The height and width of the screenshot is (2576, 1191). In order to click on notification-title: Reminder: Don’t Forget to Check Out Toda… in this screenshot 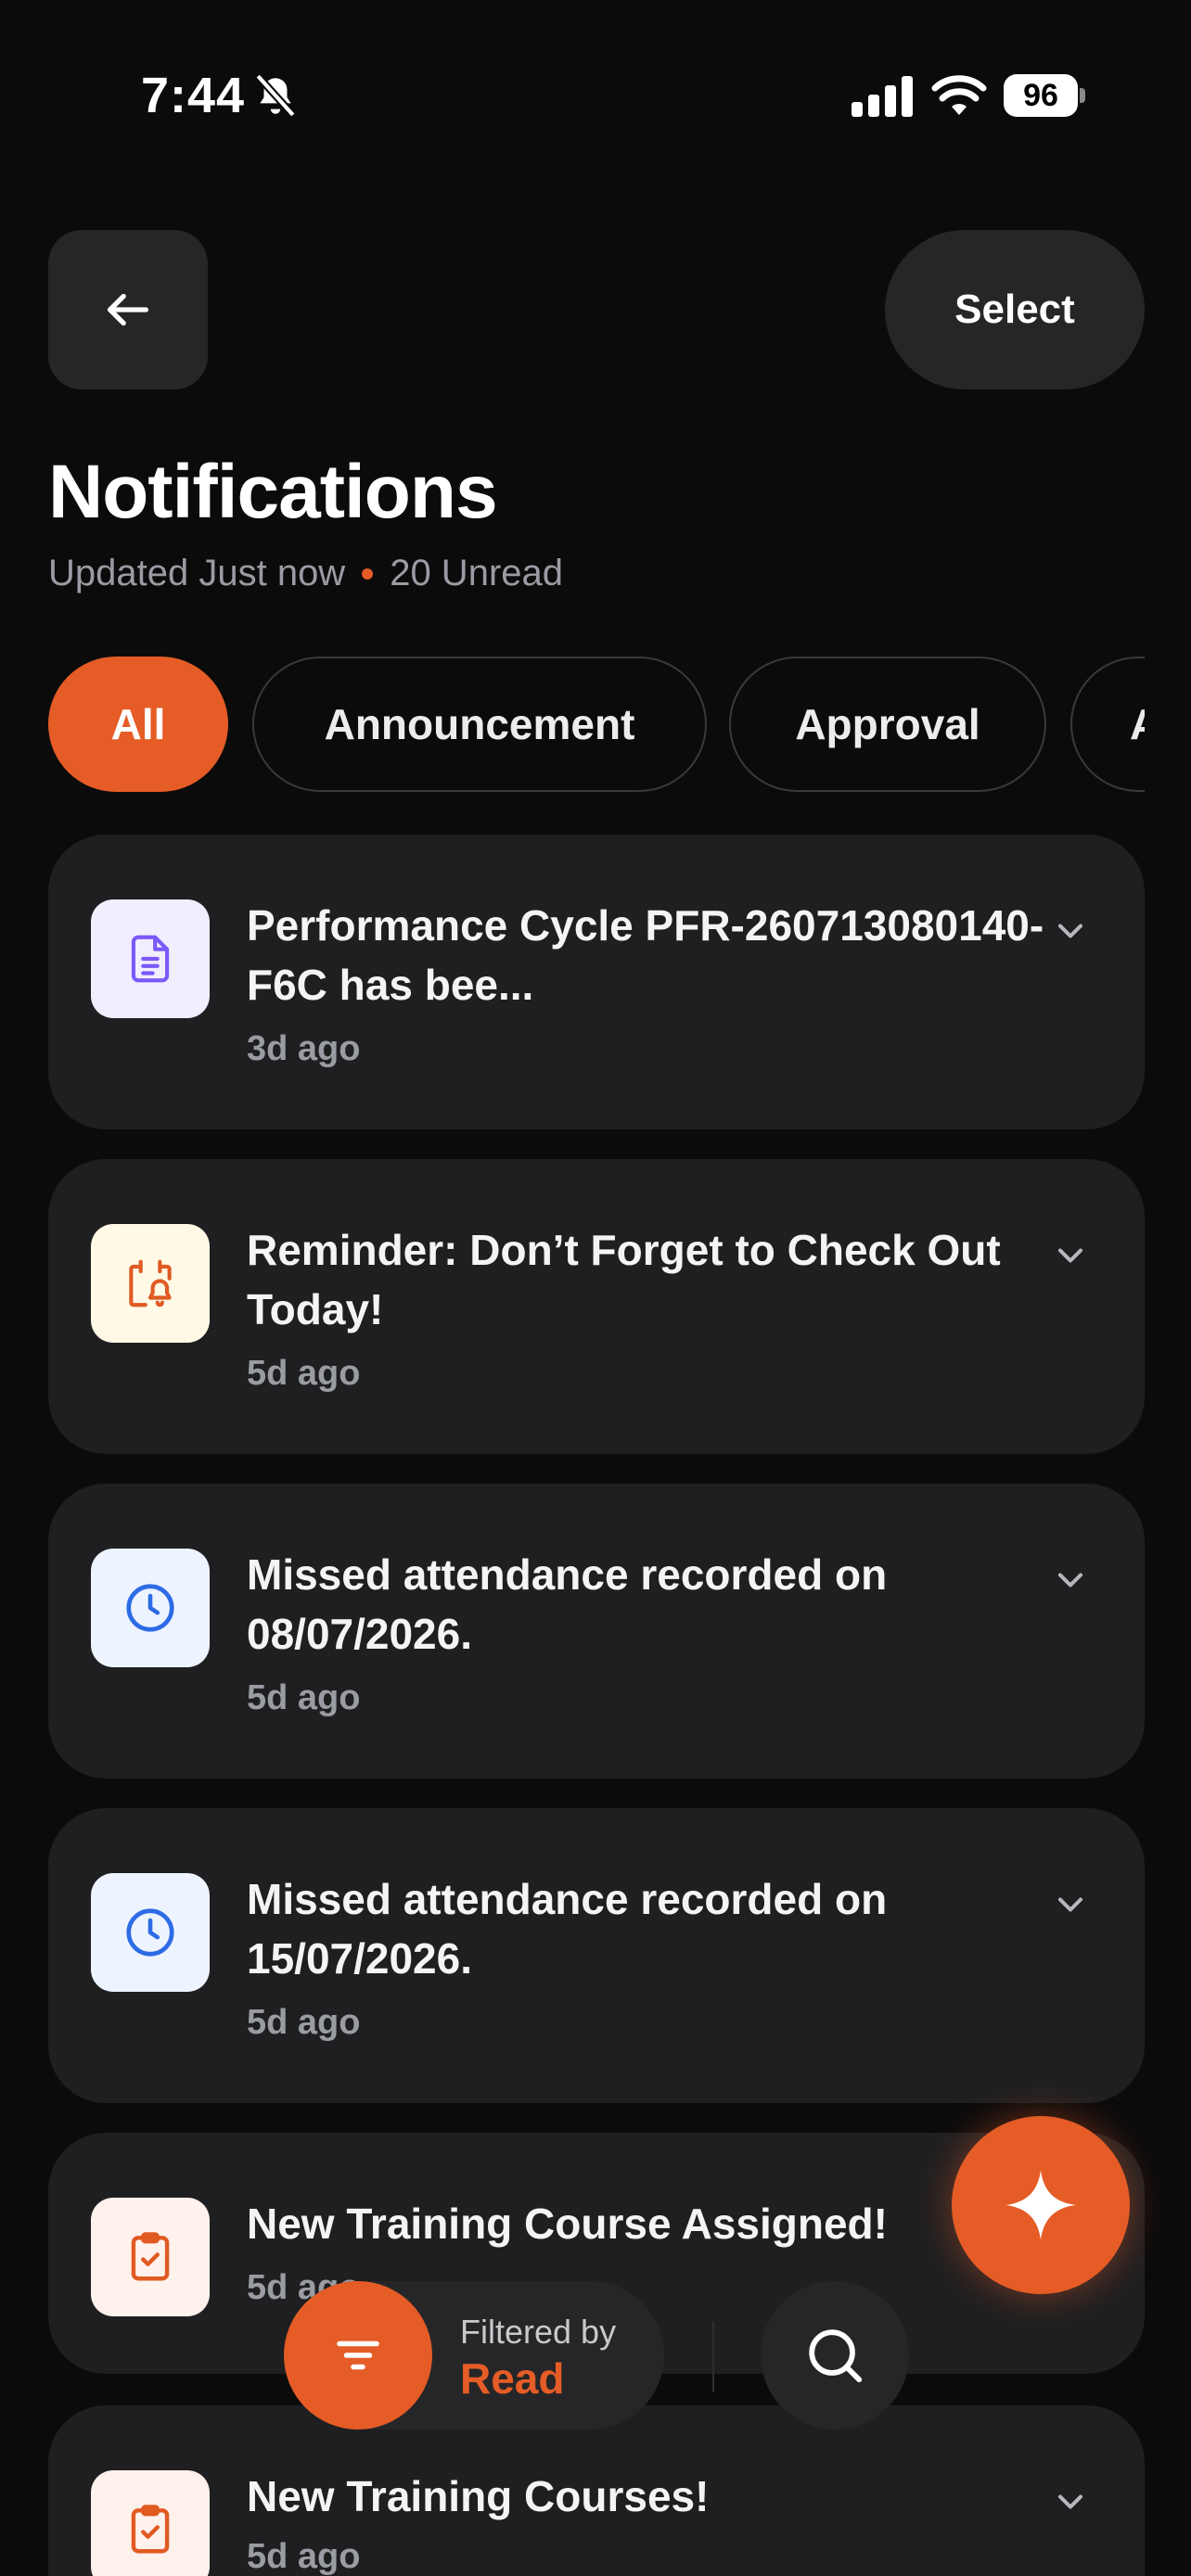, I will do `click(624, 1279)`.